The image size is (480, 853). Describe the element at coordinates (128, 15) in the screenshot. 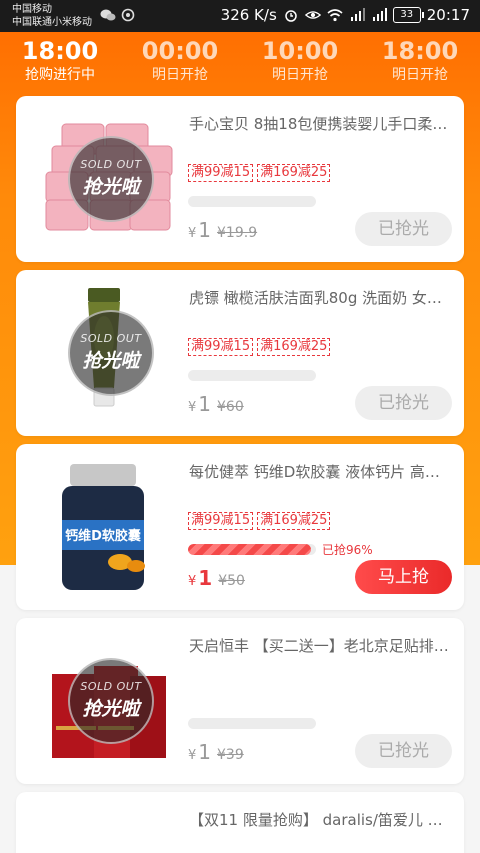

I see `app-notification-icon` at that location.